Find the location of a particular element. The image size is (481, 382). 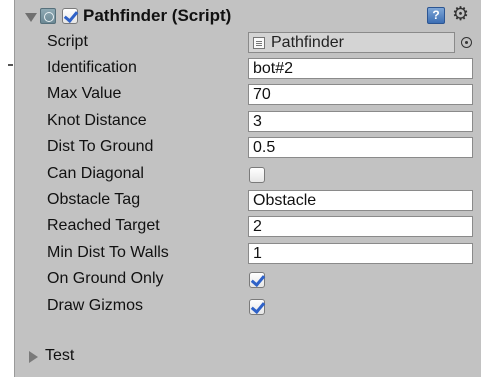

property-row-min-dist-to-walls: Min Dist To Walls 1 is located at coordinates (248, 254).